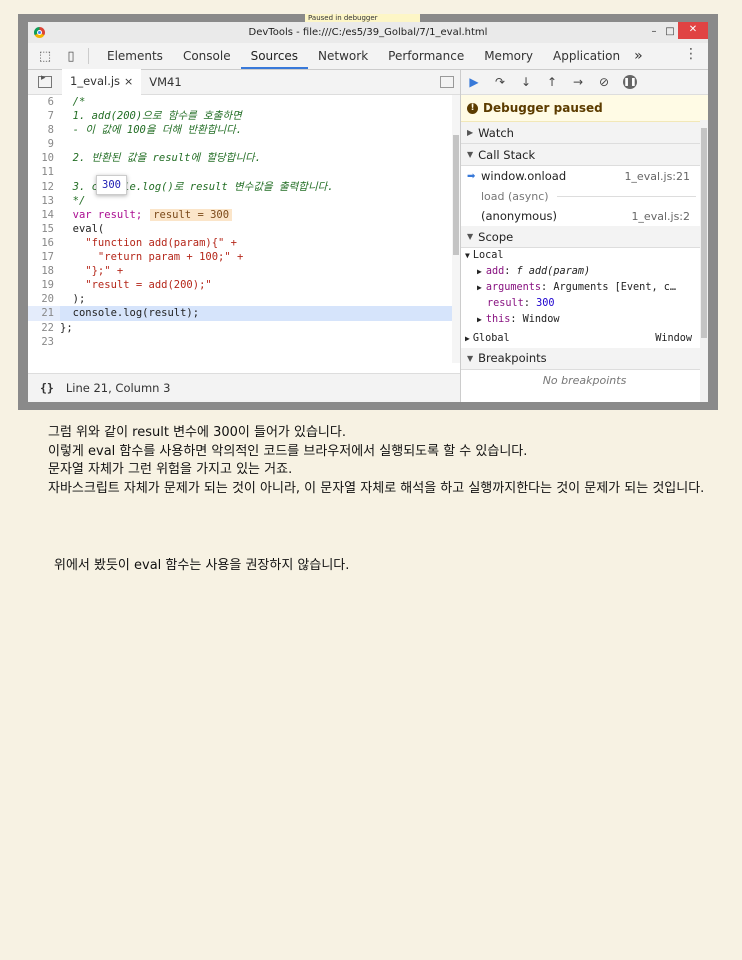 The image size is (742, 960). I want to click on line-number: 13, so click(44, 201).